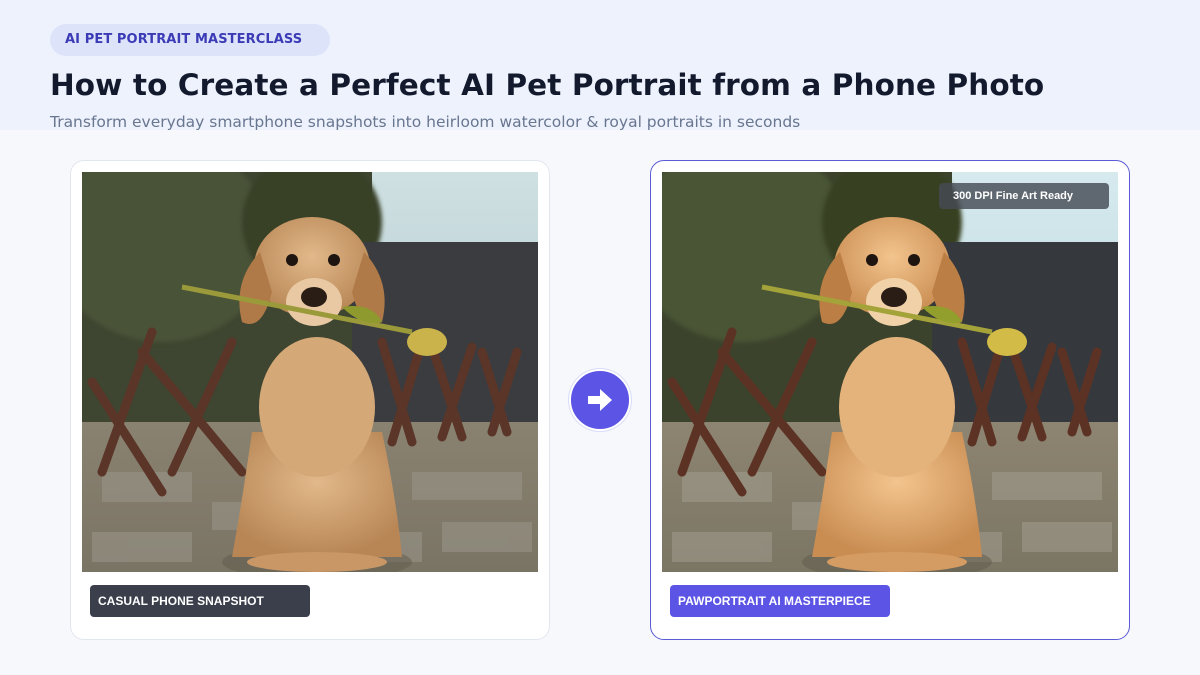 This screenshot has height=675, width=1200. I want to click on before-label: CASUAL PHONE SNAPSHOT, so click(200, 601).